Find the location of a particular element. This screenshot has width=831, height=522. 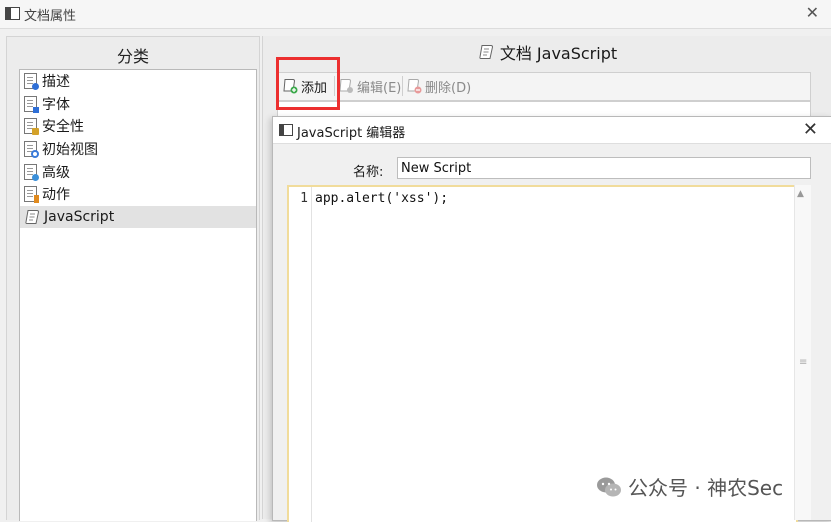

edit-button: 编辑(E) is located at coordinates (369, 86).